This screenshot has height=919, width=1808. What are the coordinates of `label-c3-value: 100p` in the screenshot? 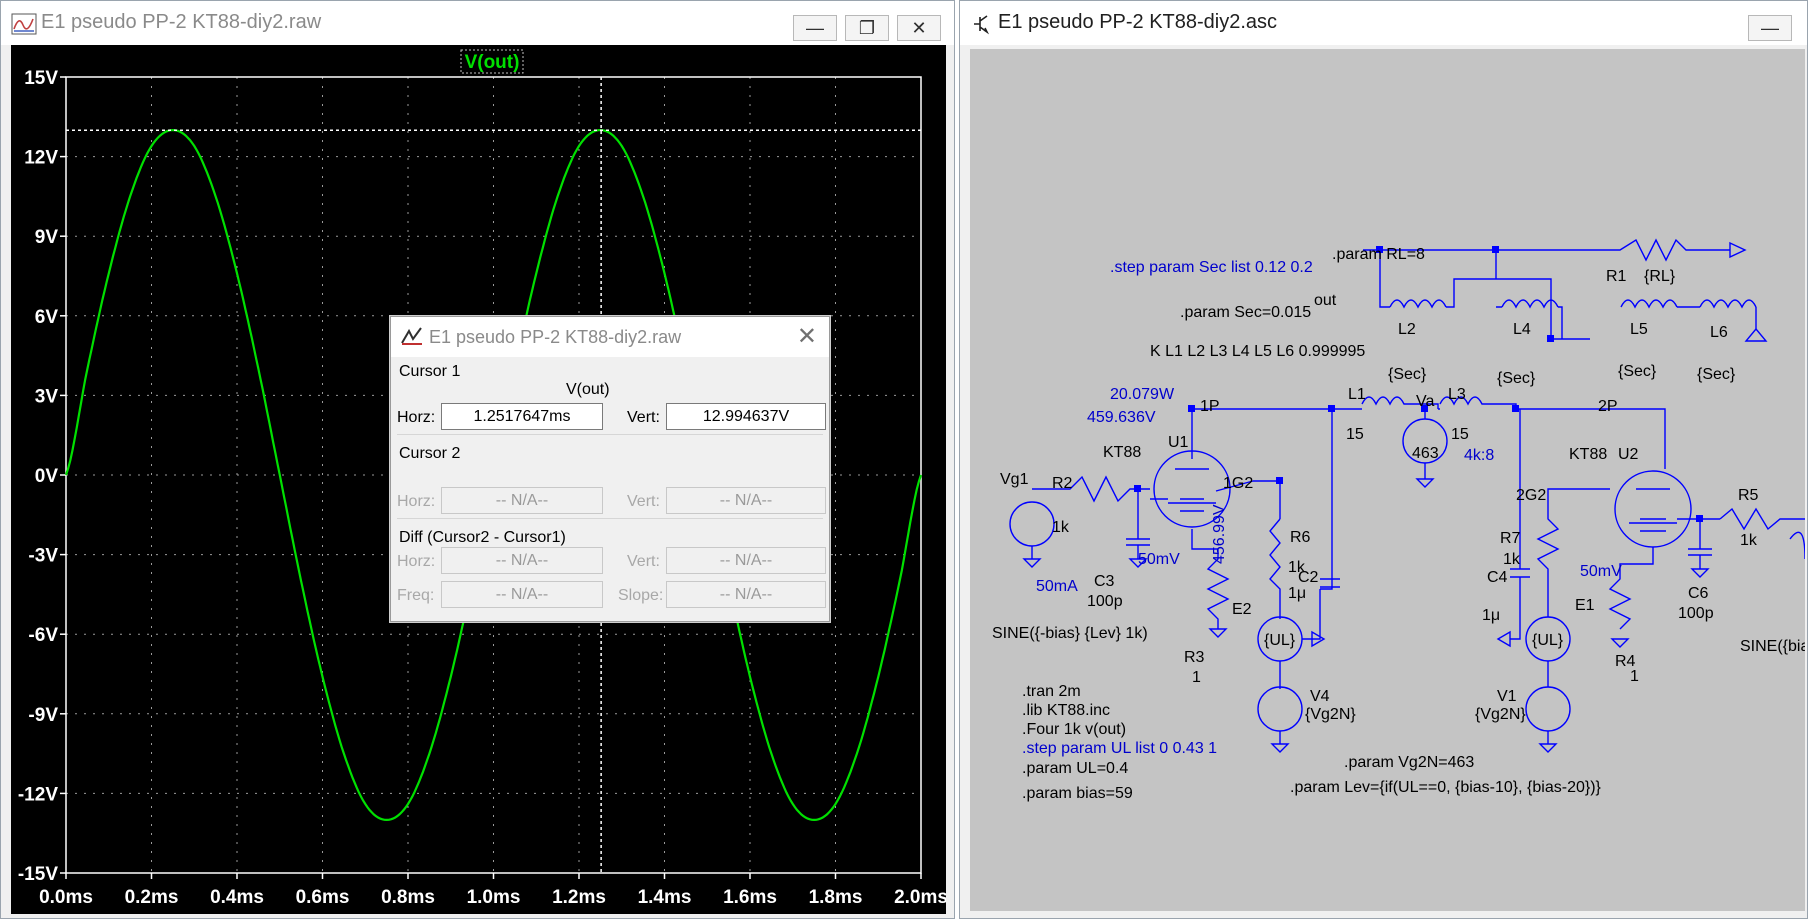 It's located at (1105, 601).